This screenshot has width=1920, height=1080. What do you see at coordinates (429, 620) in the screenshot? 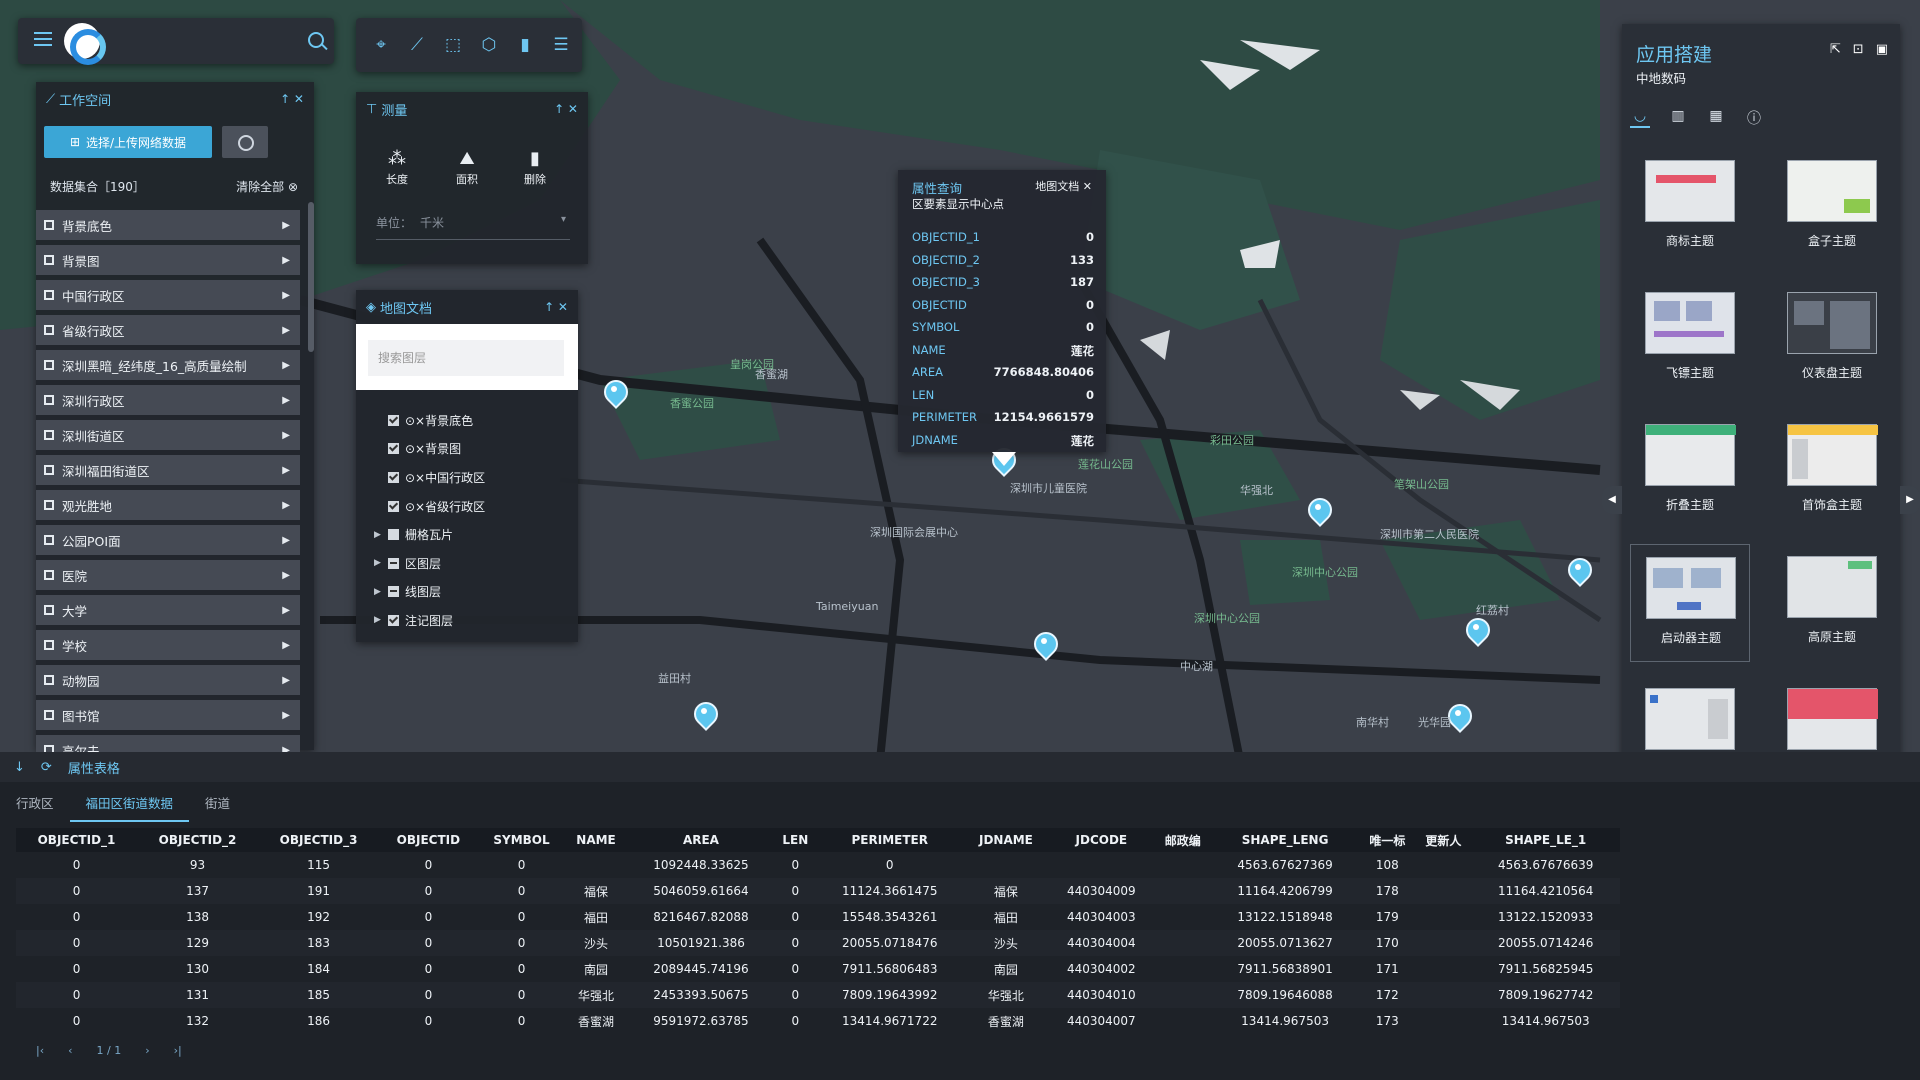
I see `layer-tree-node: ▶ 注记图层` at bounding box center [429, 620].